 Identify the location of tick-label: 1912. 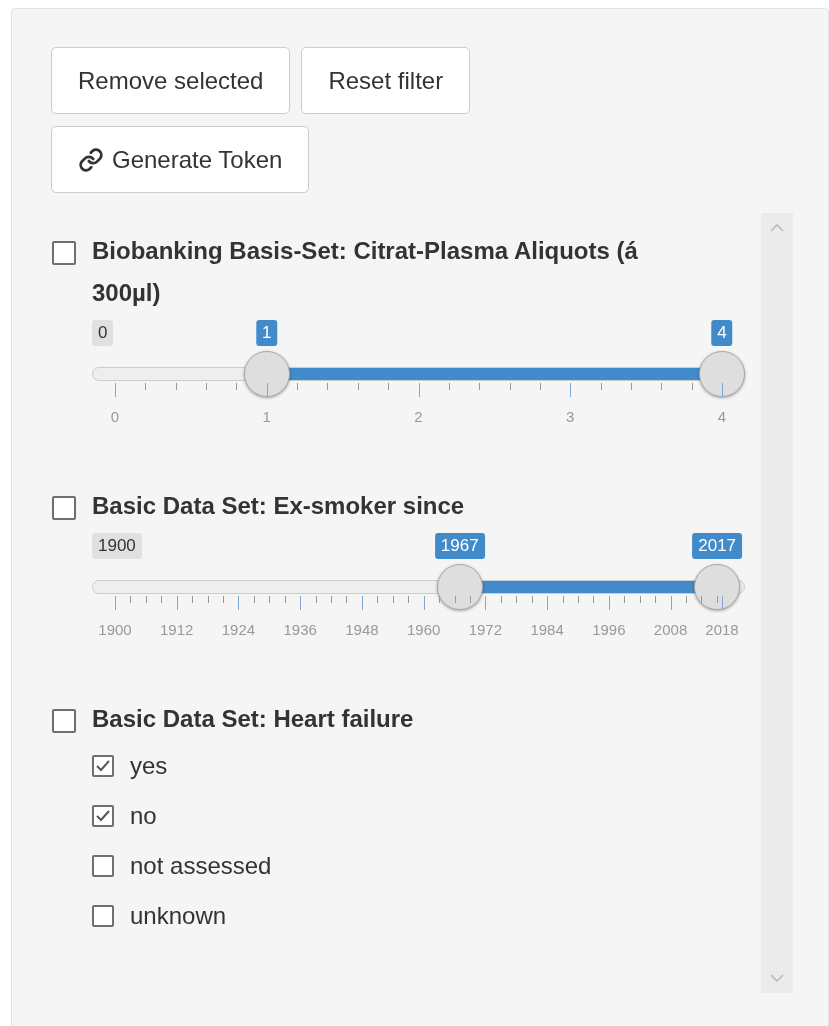
(177, 630).